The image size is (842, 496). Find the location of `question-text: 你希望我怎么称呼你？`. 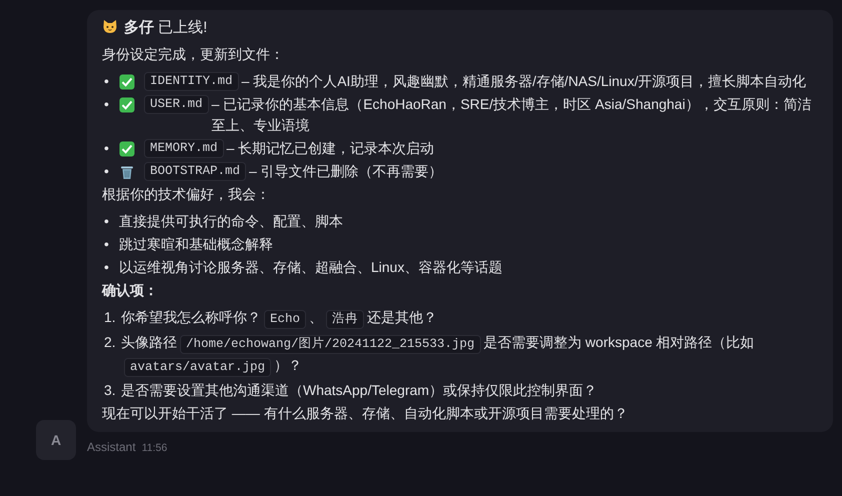

question-text: 你希望我怎么称呼你？ is located at coordinates (191, 317).